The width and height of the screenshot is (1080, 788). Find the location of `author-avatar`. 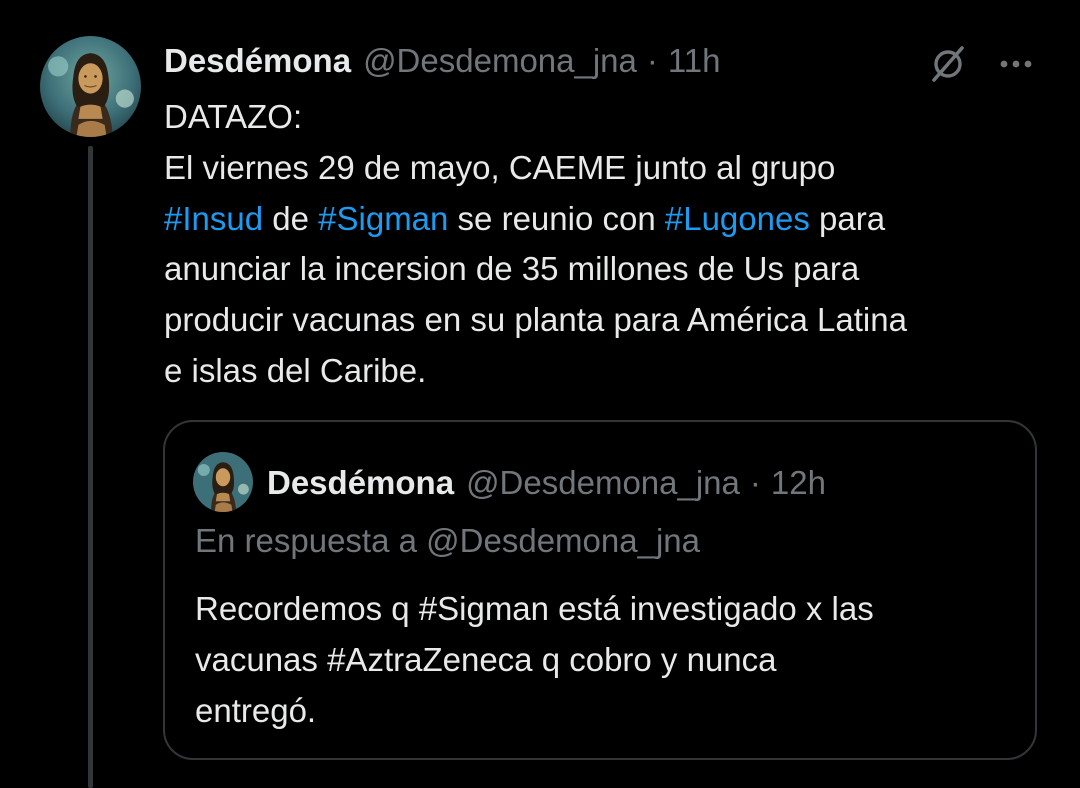

author-avatar is located at coordinates (90, 86).